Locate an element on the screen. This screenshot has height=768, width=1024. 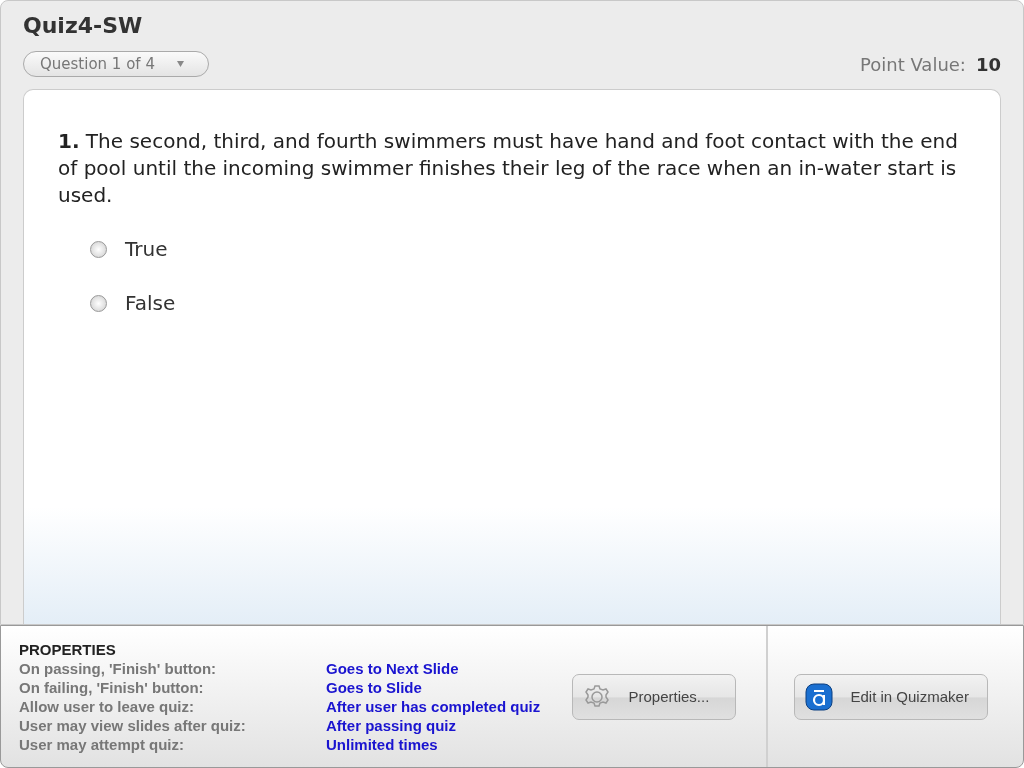
property-label: User may attempt quiz: is located at coordinates (102, 744).